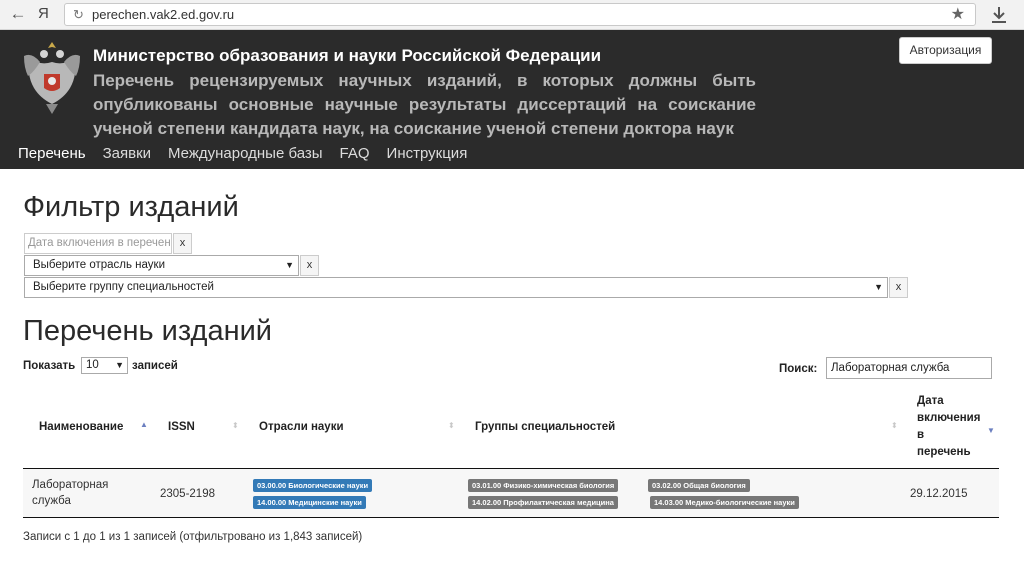 The image size is (1024, 579). I want to click on page-length-select: 10 ▼, so click(104, 365).